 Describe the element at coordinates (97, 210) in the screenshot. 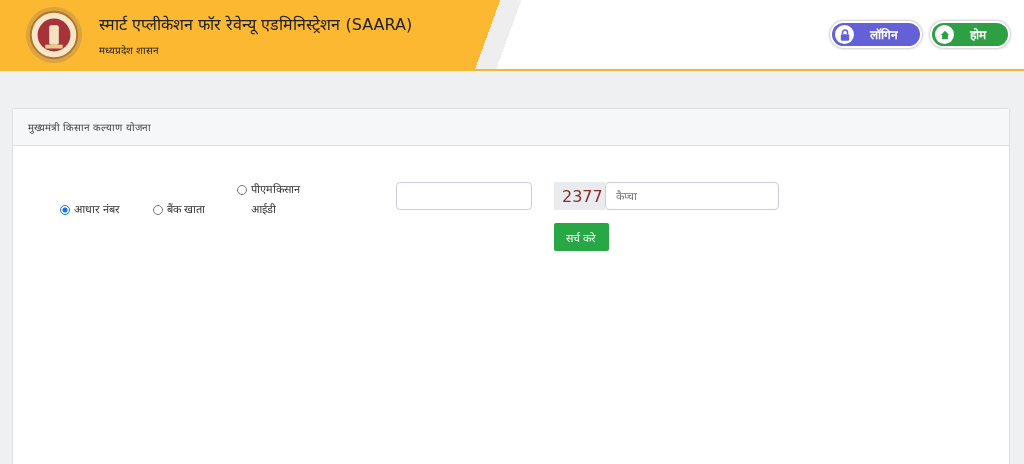

I see `option-label: आधार नंबर` at that location.